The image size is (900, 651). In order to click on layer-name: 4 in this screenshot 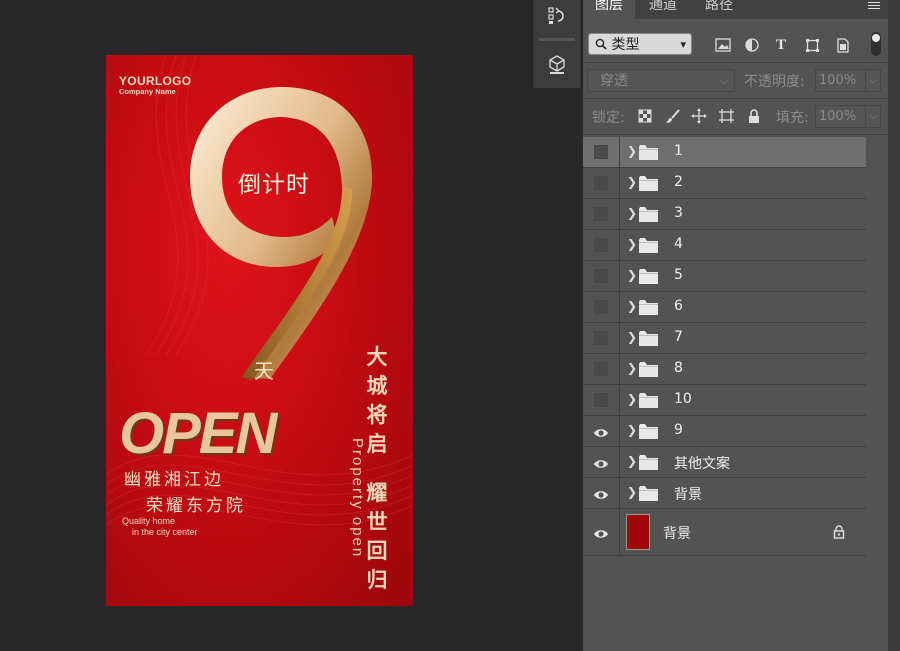, I will do `click(678, 244)`.